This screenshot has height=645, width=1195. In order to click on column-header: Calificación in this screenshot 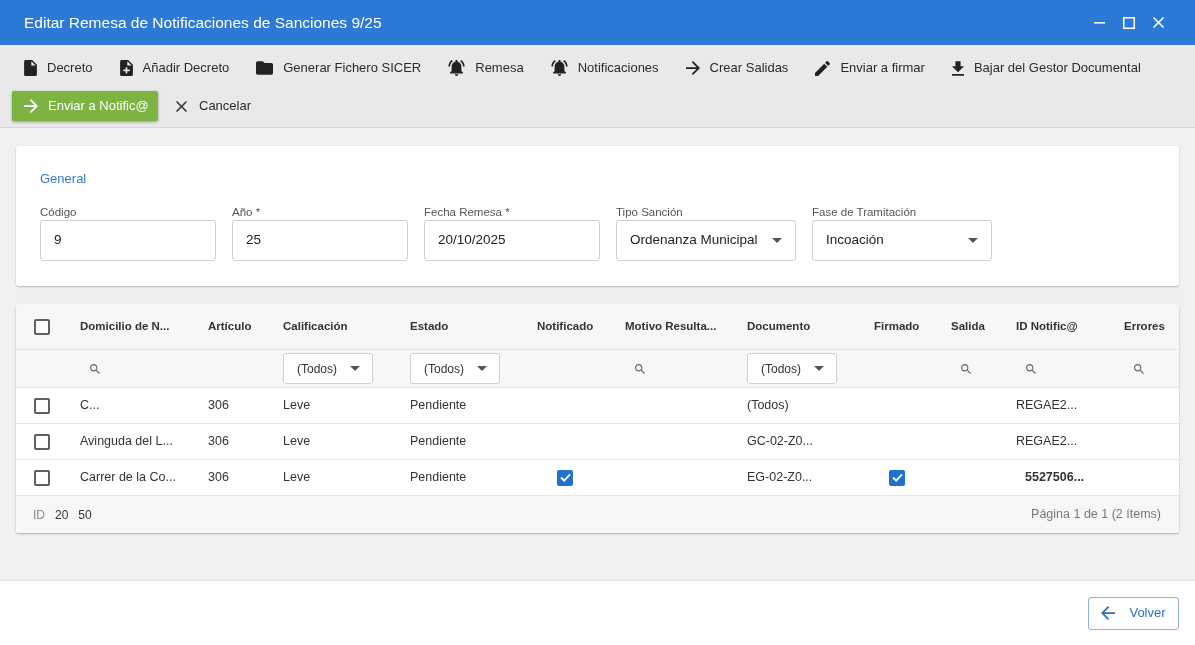, I will do `click(315, 326)`.